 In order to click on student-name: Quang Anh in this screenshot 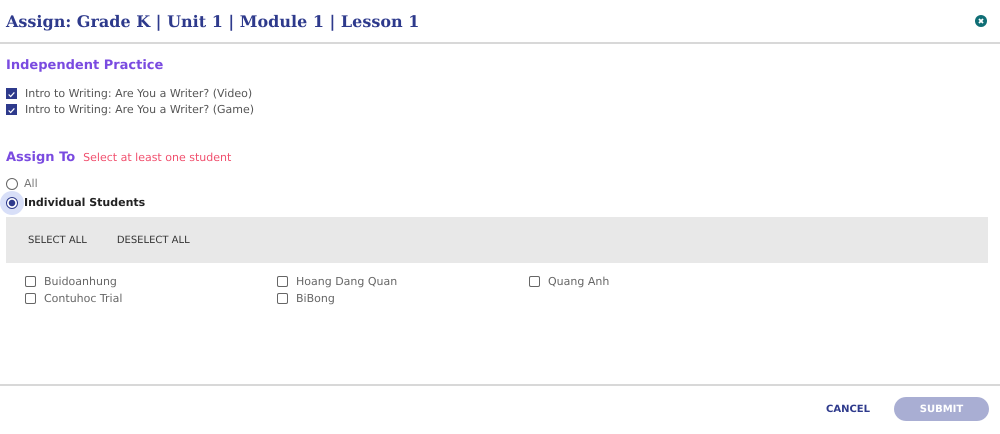, I will do `click(579, 281)`.